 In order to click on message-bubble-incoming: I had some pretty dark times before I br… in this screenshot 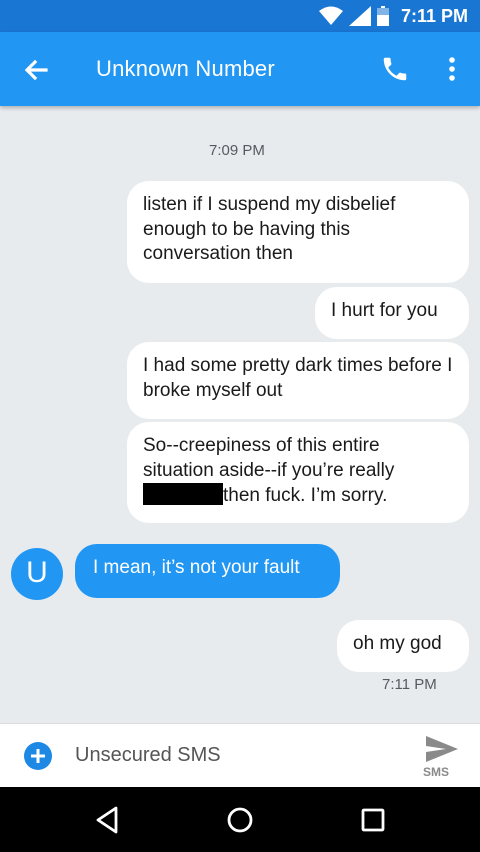, I will do `click(298, 380)`.